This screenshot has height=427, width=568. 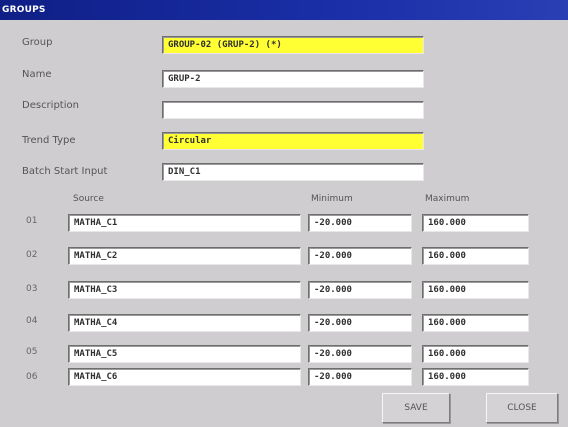 What do you see at coordinates (184, 354) in the screenshot?
I see `source-field: MATHA_C5` at bounding box center [184, 354].